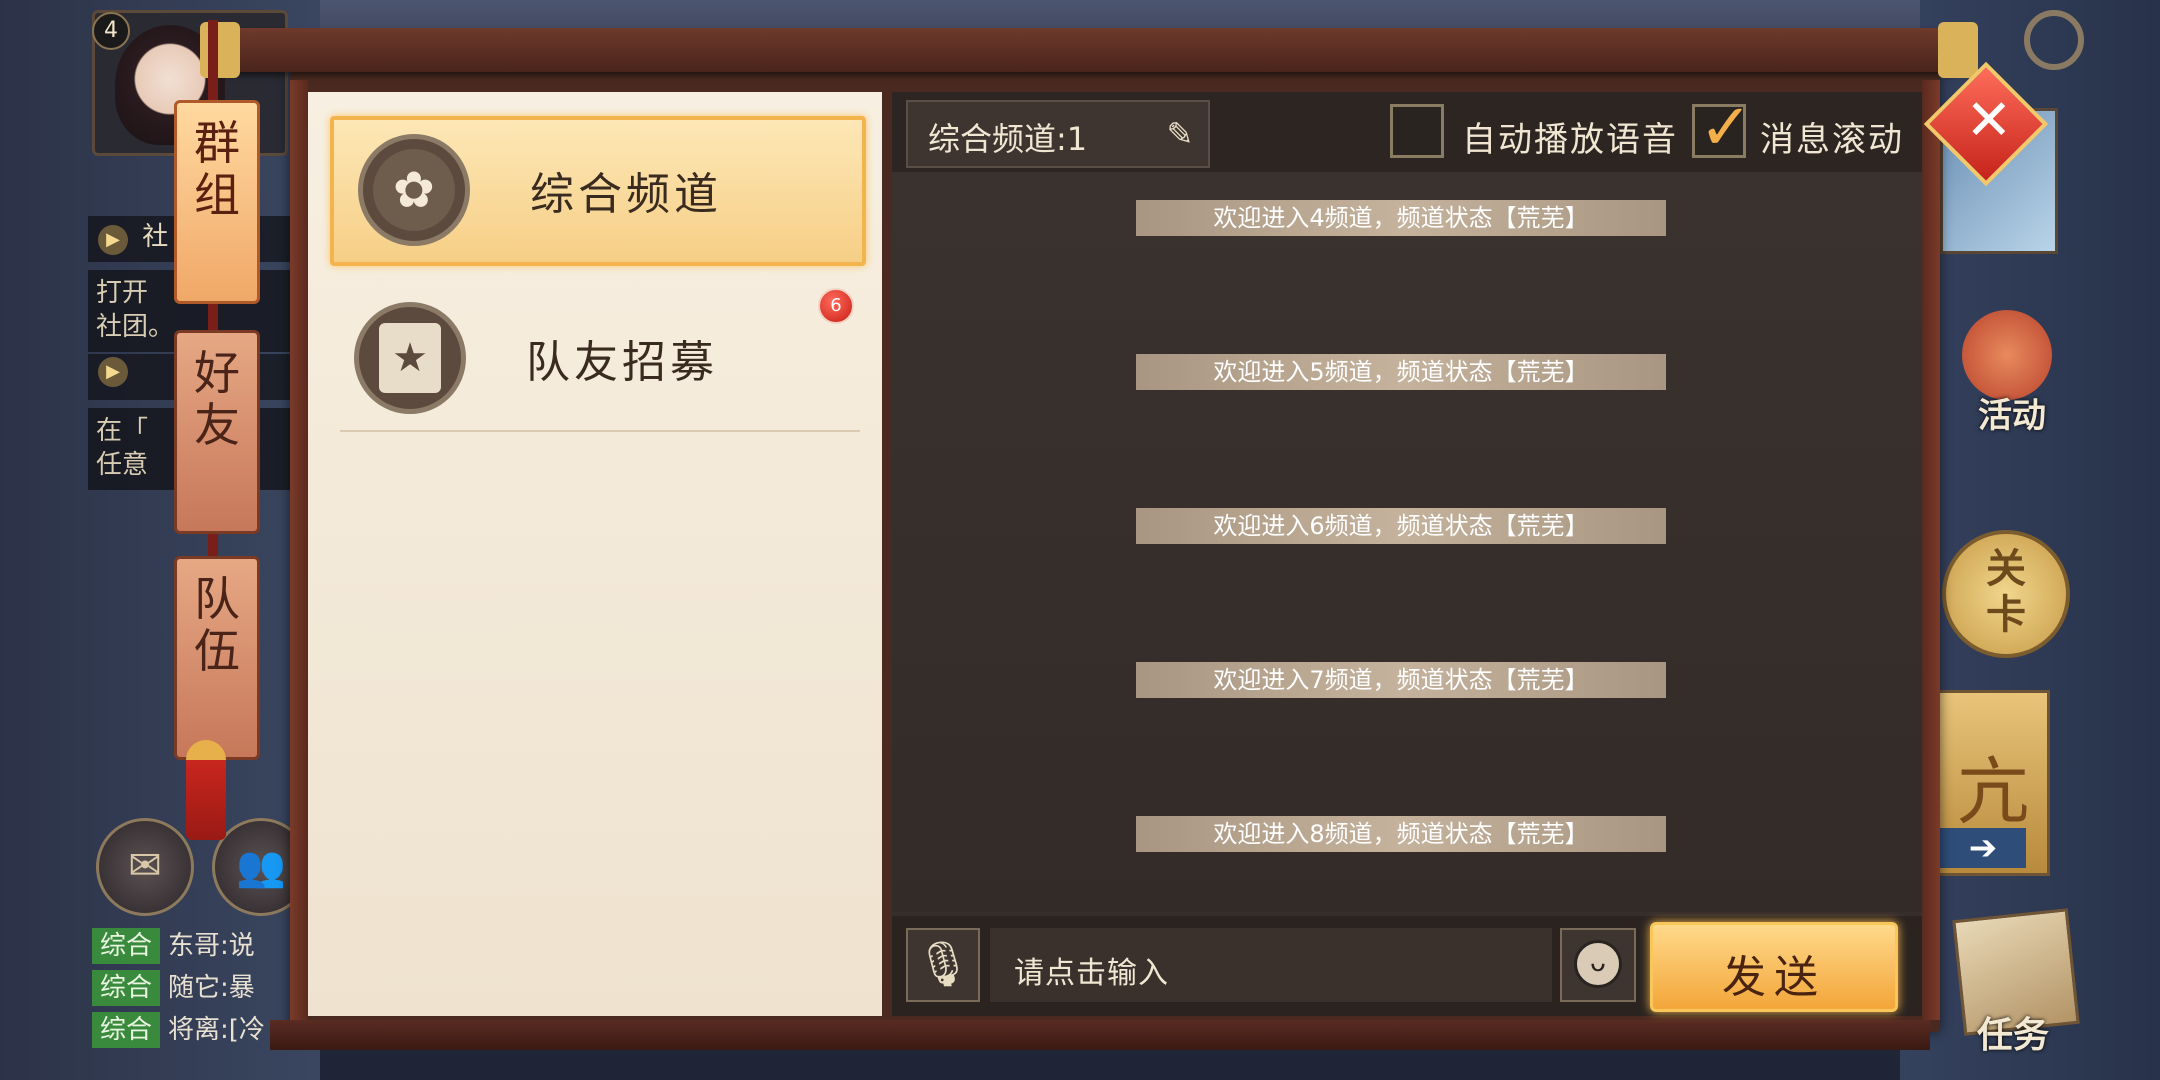  What do you see at coordinates (622, 362) in the screenshot?
I see `channel-label: 队友招募` at bounding box center [622, 362].